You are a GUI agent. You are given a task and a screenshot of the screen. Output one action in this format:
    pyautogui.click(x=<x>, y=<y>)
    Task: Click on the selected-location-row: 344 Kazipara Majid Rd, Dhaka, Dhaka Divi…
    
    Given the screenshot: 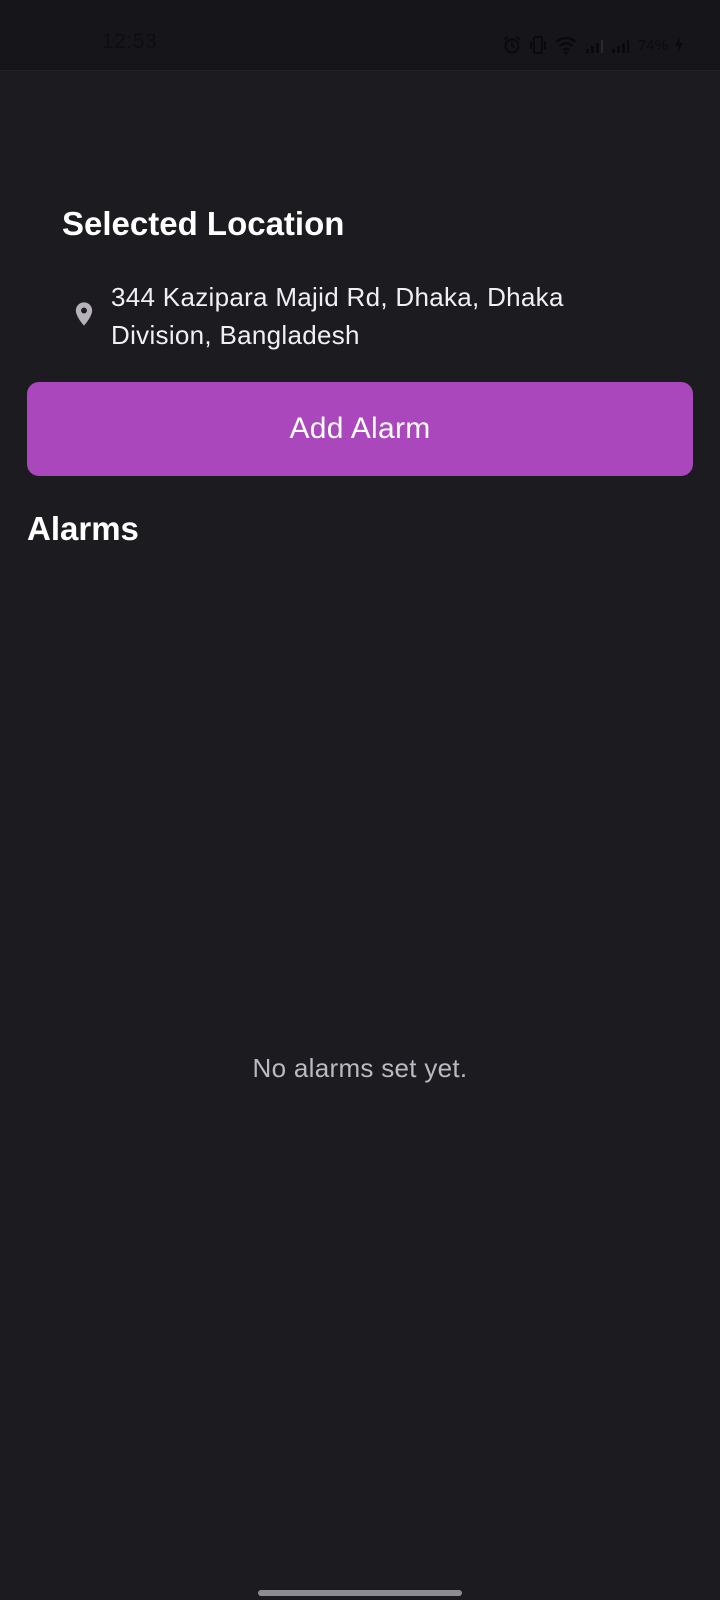 What is the action you would take?
    pyautogui.click(x=350, y=316)
    